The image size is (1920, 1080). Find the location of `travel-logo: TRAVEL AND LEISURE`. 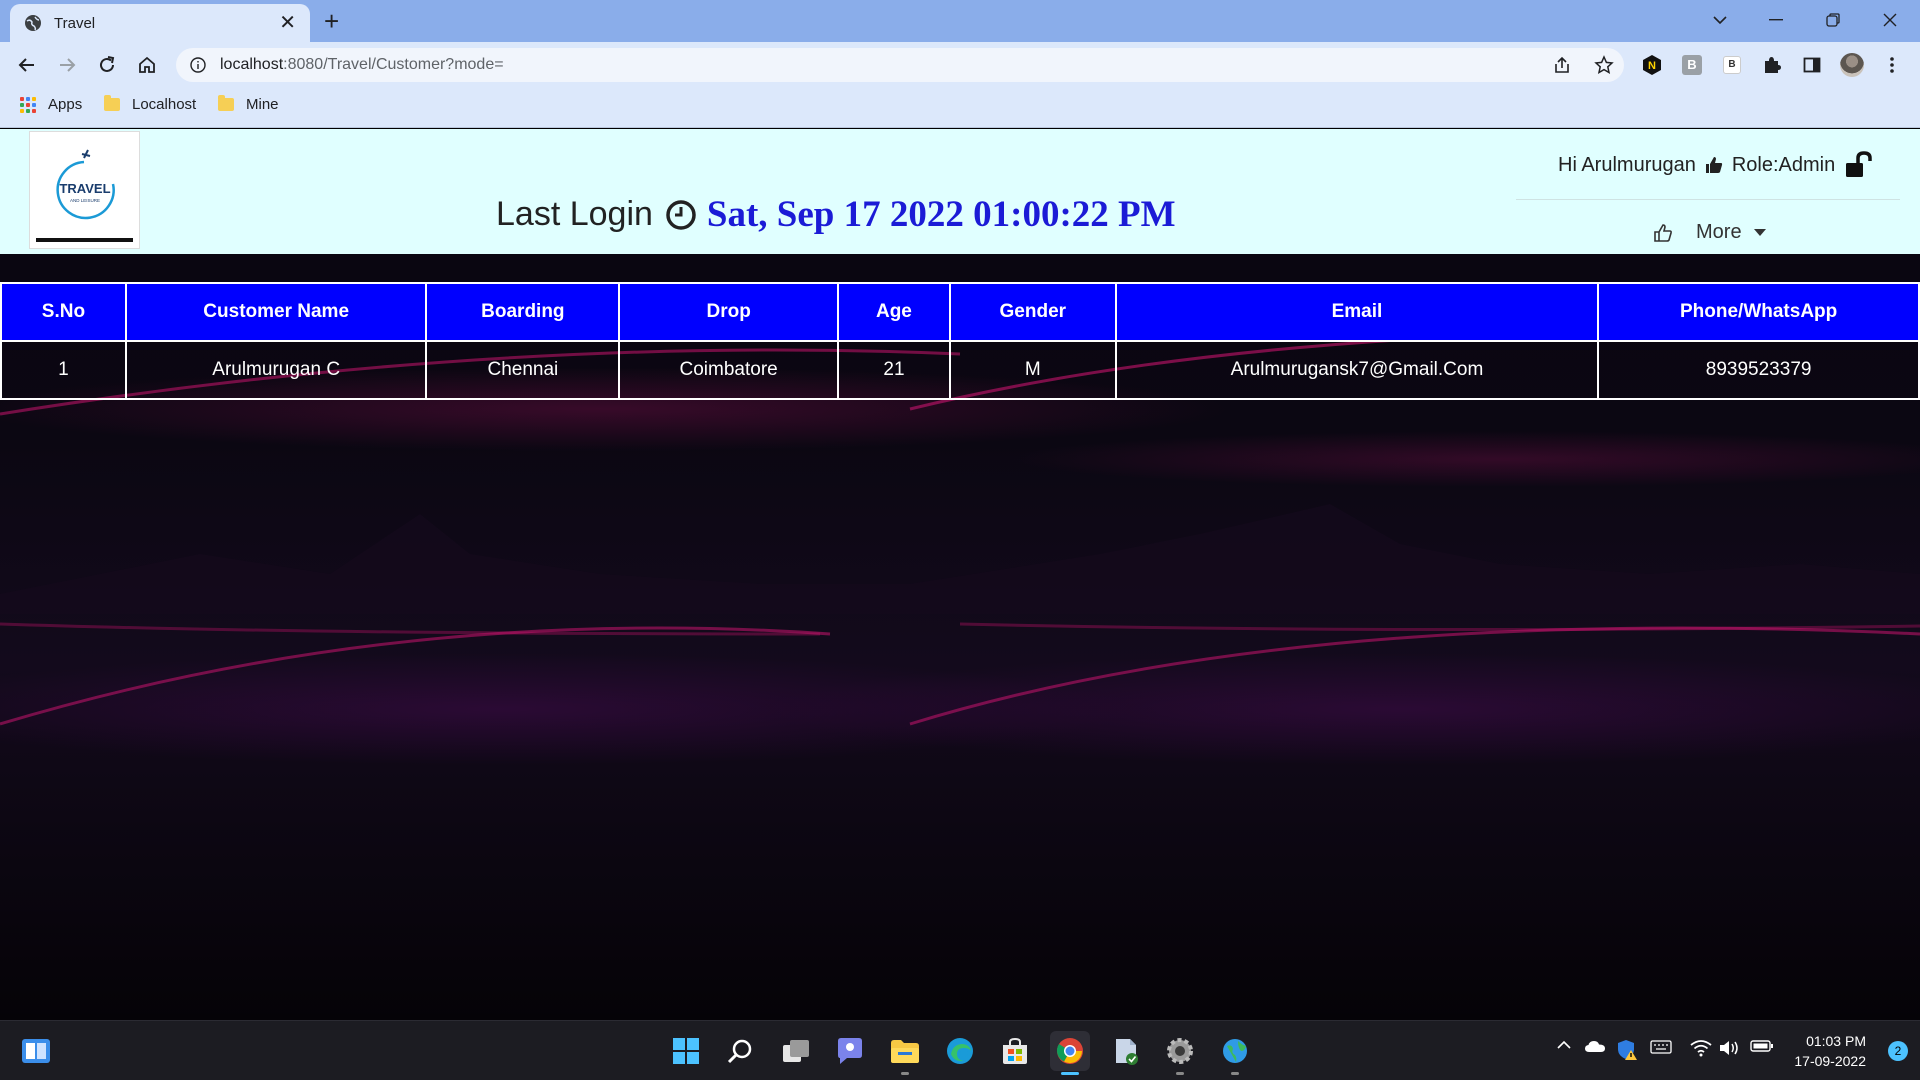

travel-logo: TRAVEL AND LEISURE is located at coordinates (84, 190).